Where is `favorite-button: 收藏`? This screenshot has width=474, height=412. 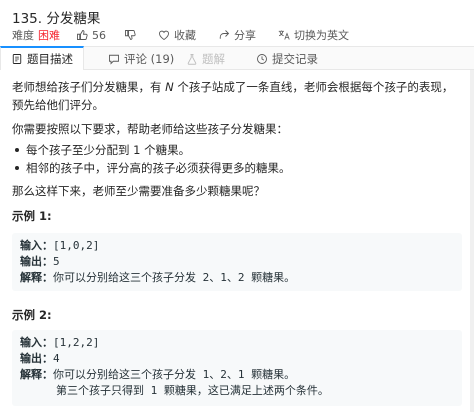
favorite-button: 收藏 is located at coordinates (177, 35).